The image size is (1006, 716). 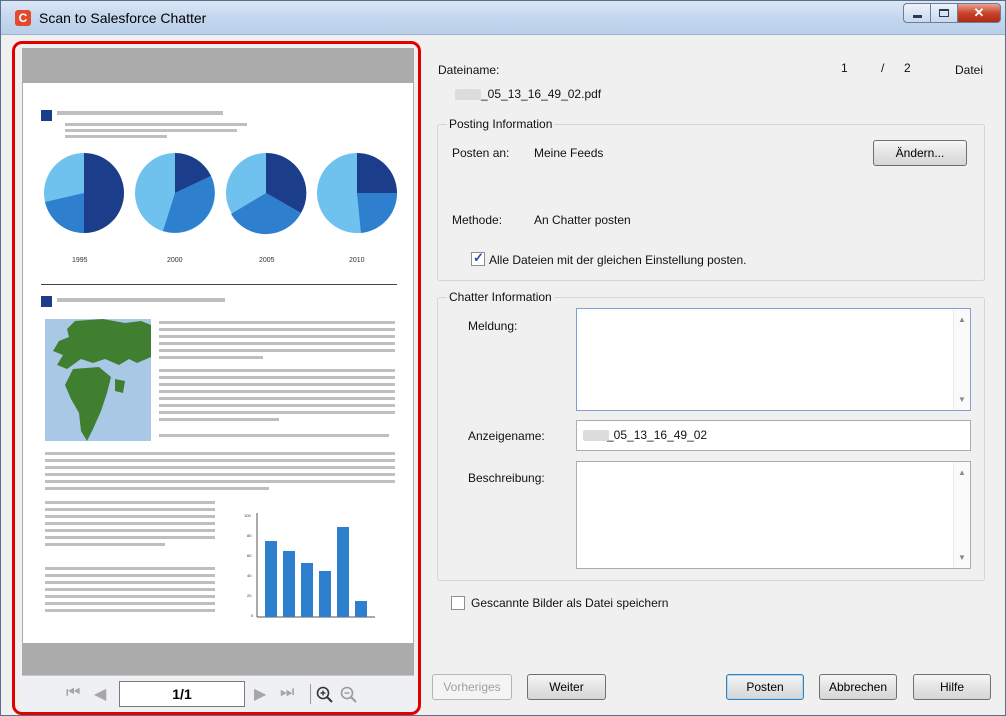 I want to click on file-name-label: Dateiname:, so click(x=469, y=70).